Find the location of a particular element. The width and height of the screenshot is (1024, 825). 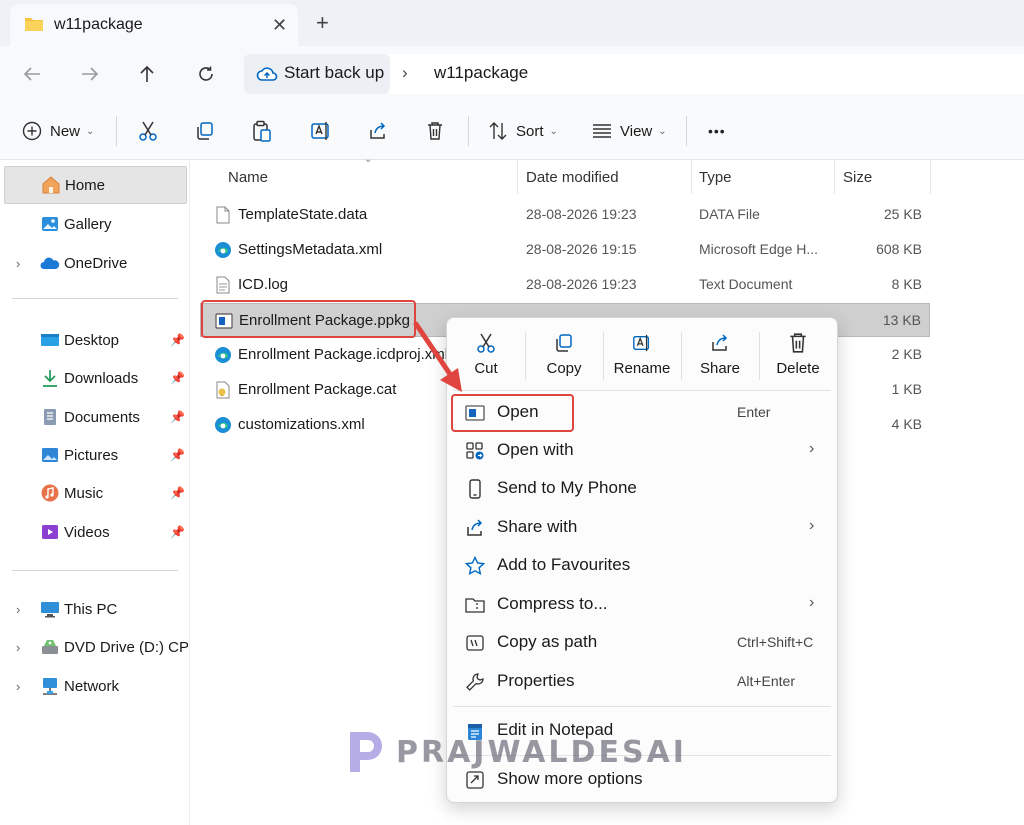

sidebar-item-network: › Network is located at coordinates (95, 686).